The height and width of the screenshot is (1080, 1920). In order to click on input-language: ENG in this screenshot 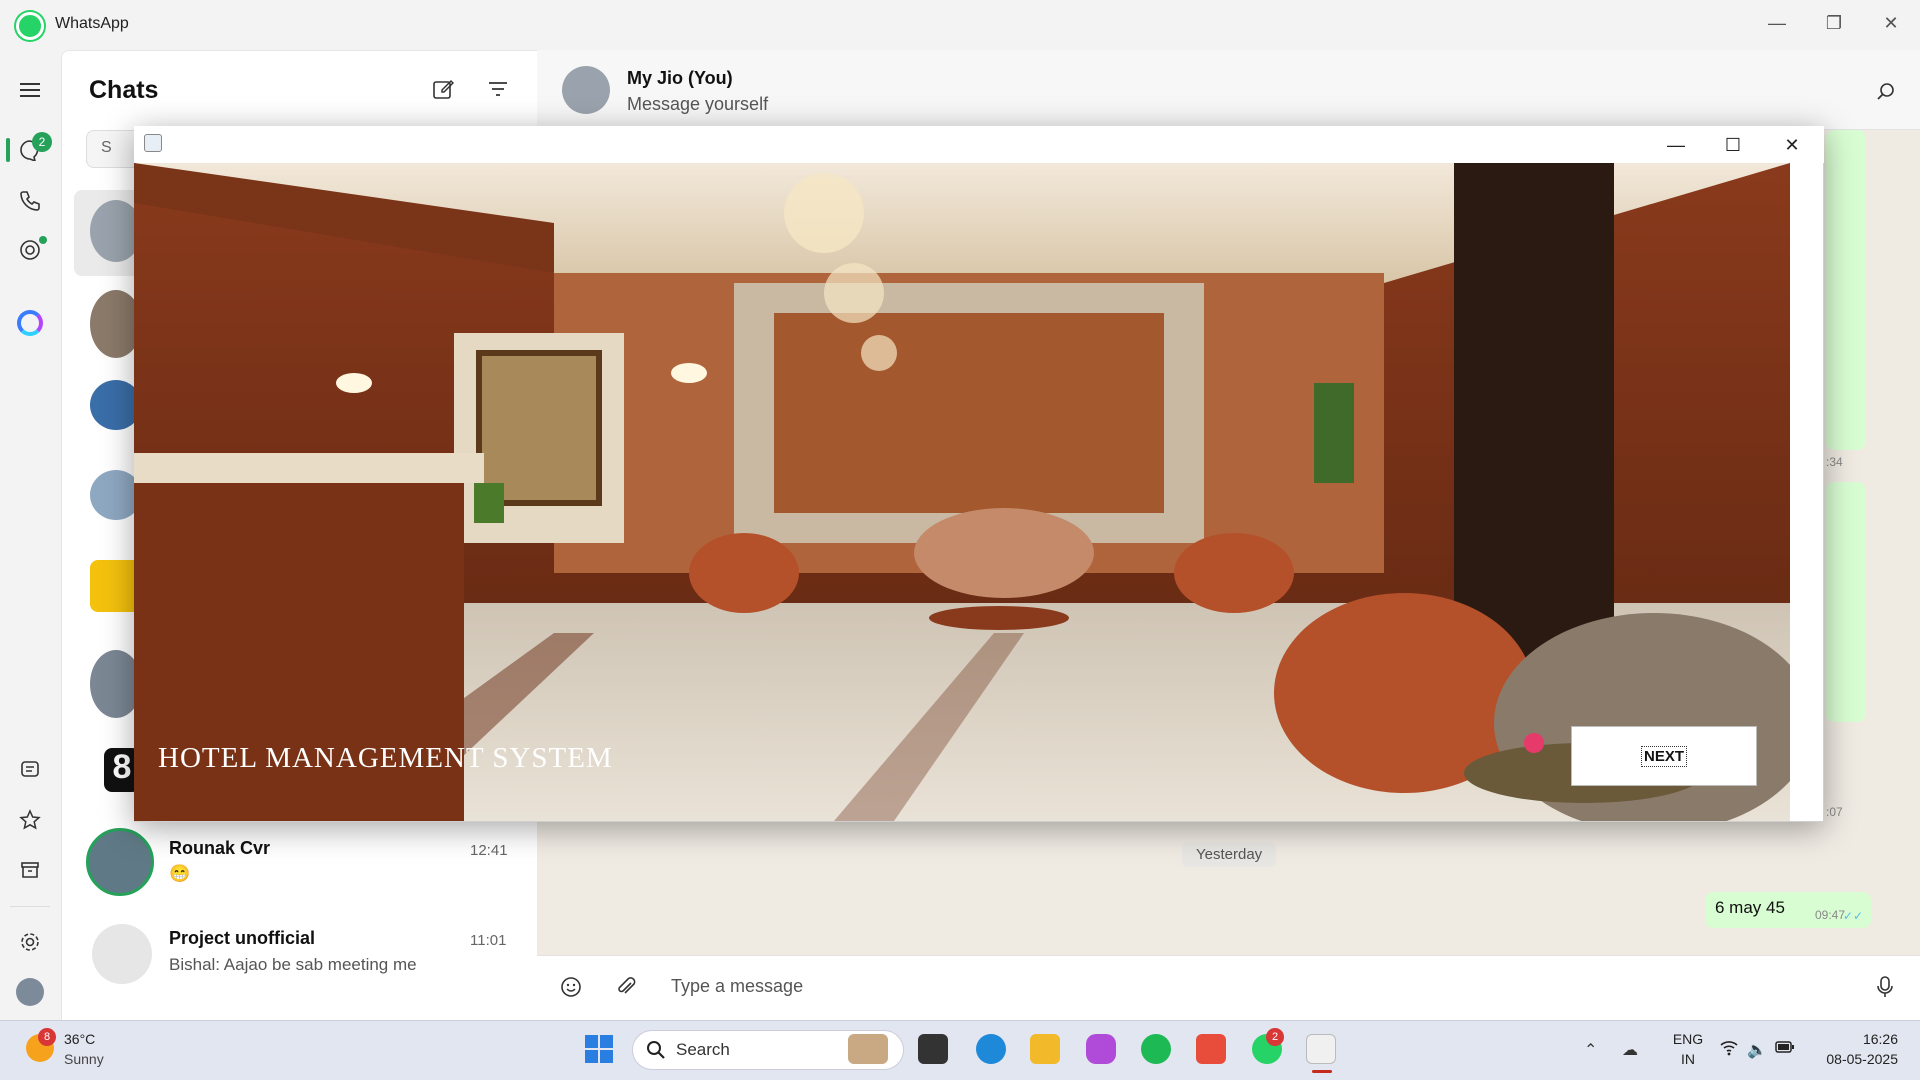, I will do `click(1688, 1039)`.